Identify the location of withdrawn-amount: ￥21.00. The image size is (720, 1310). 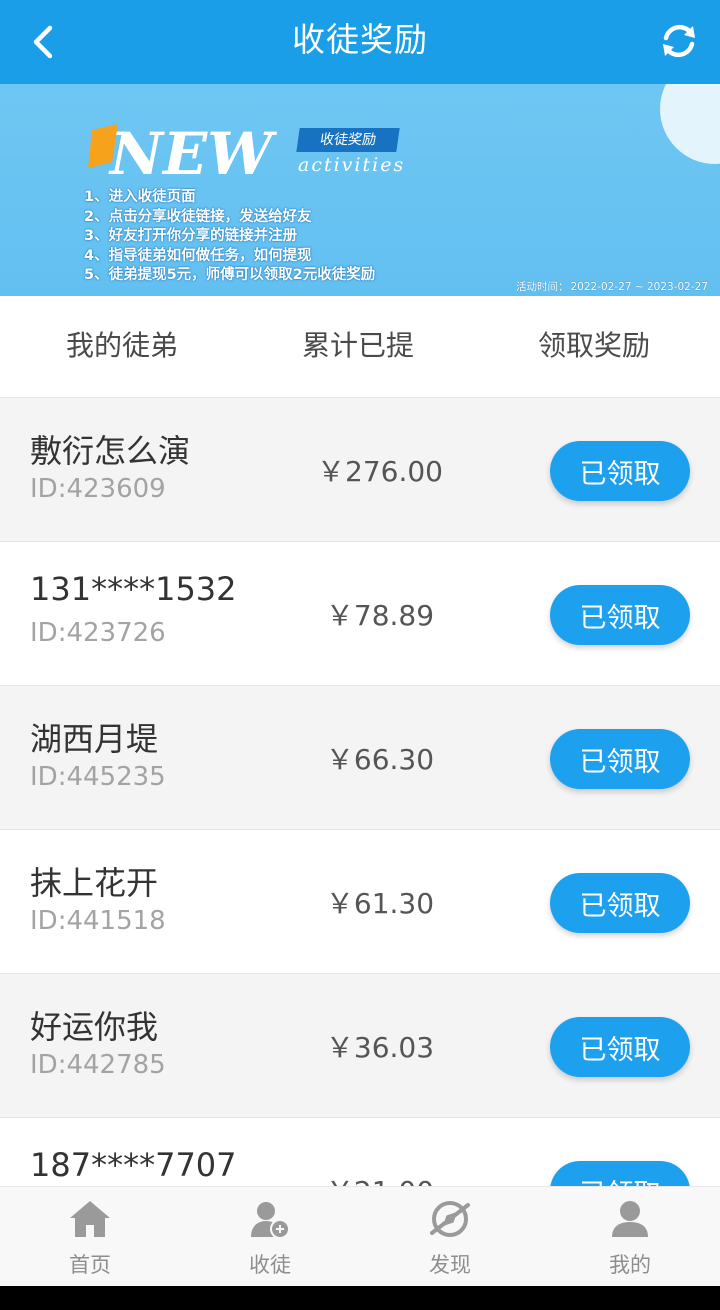
(380, 1178).